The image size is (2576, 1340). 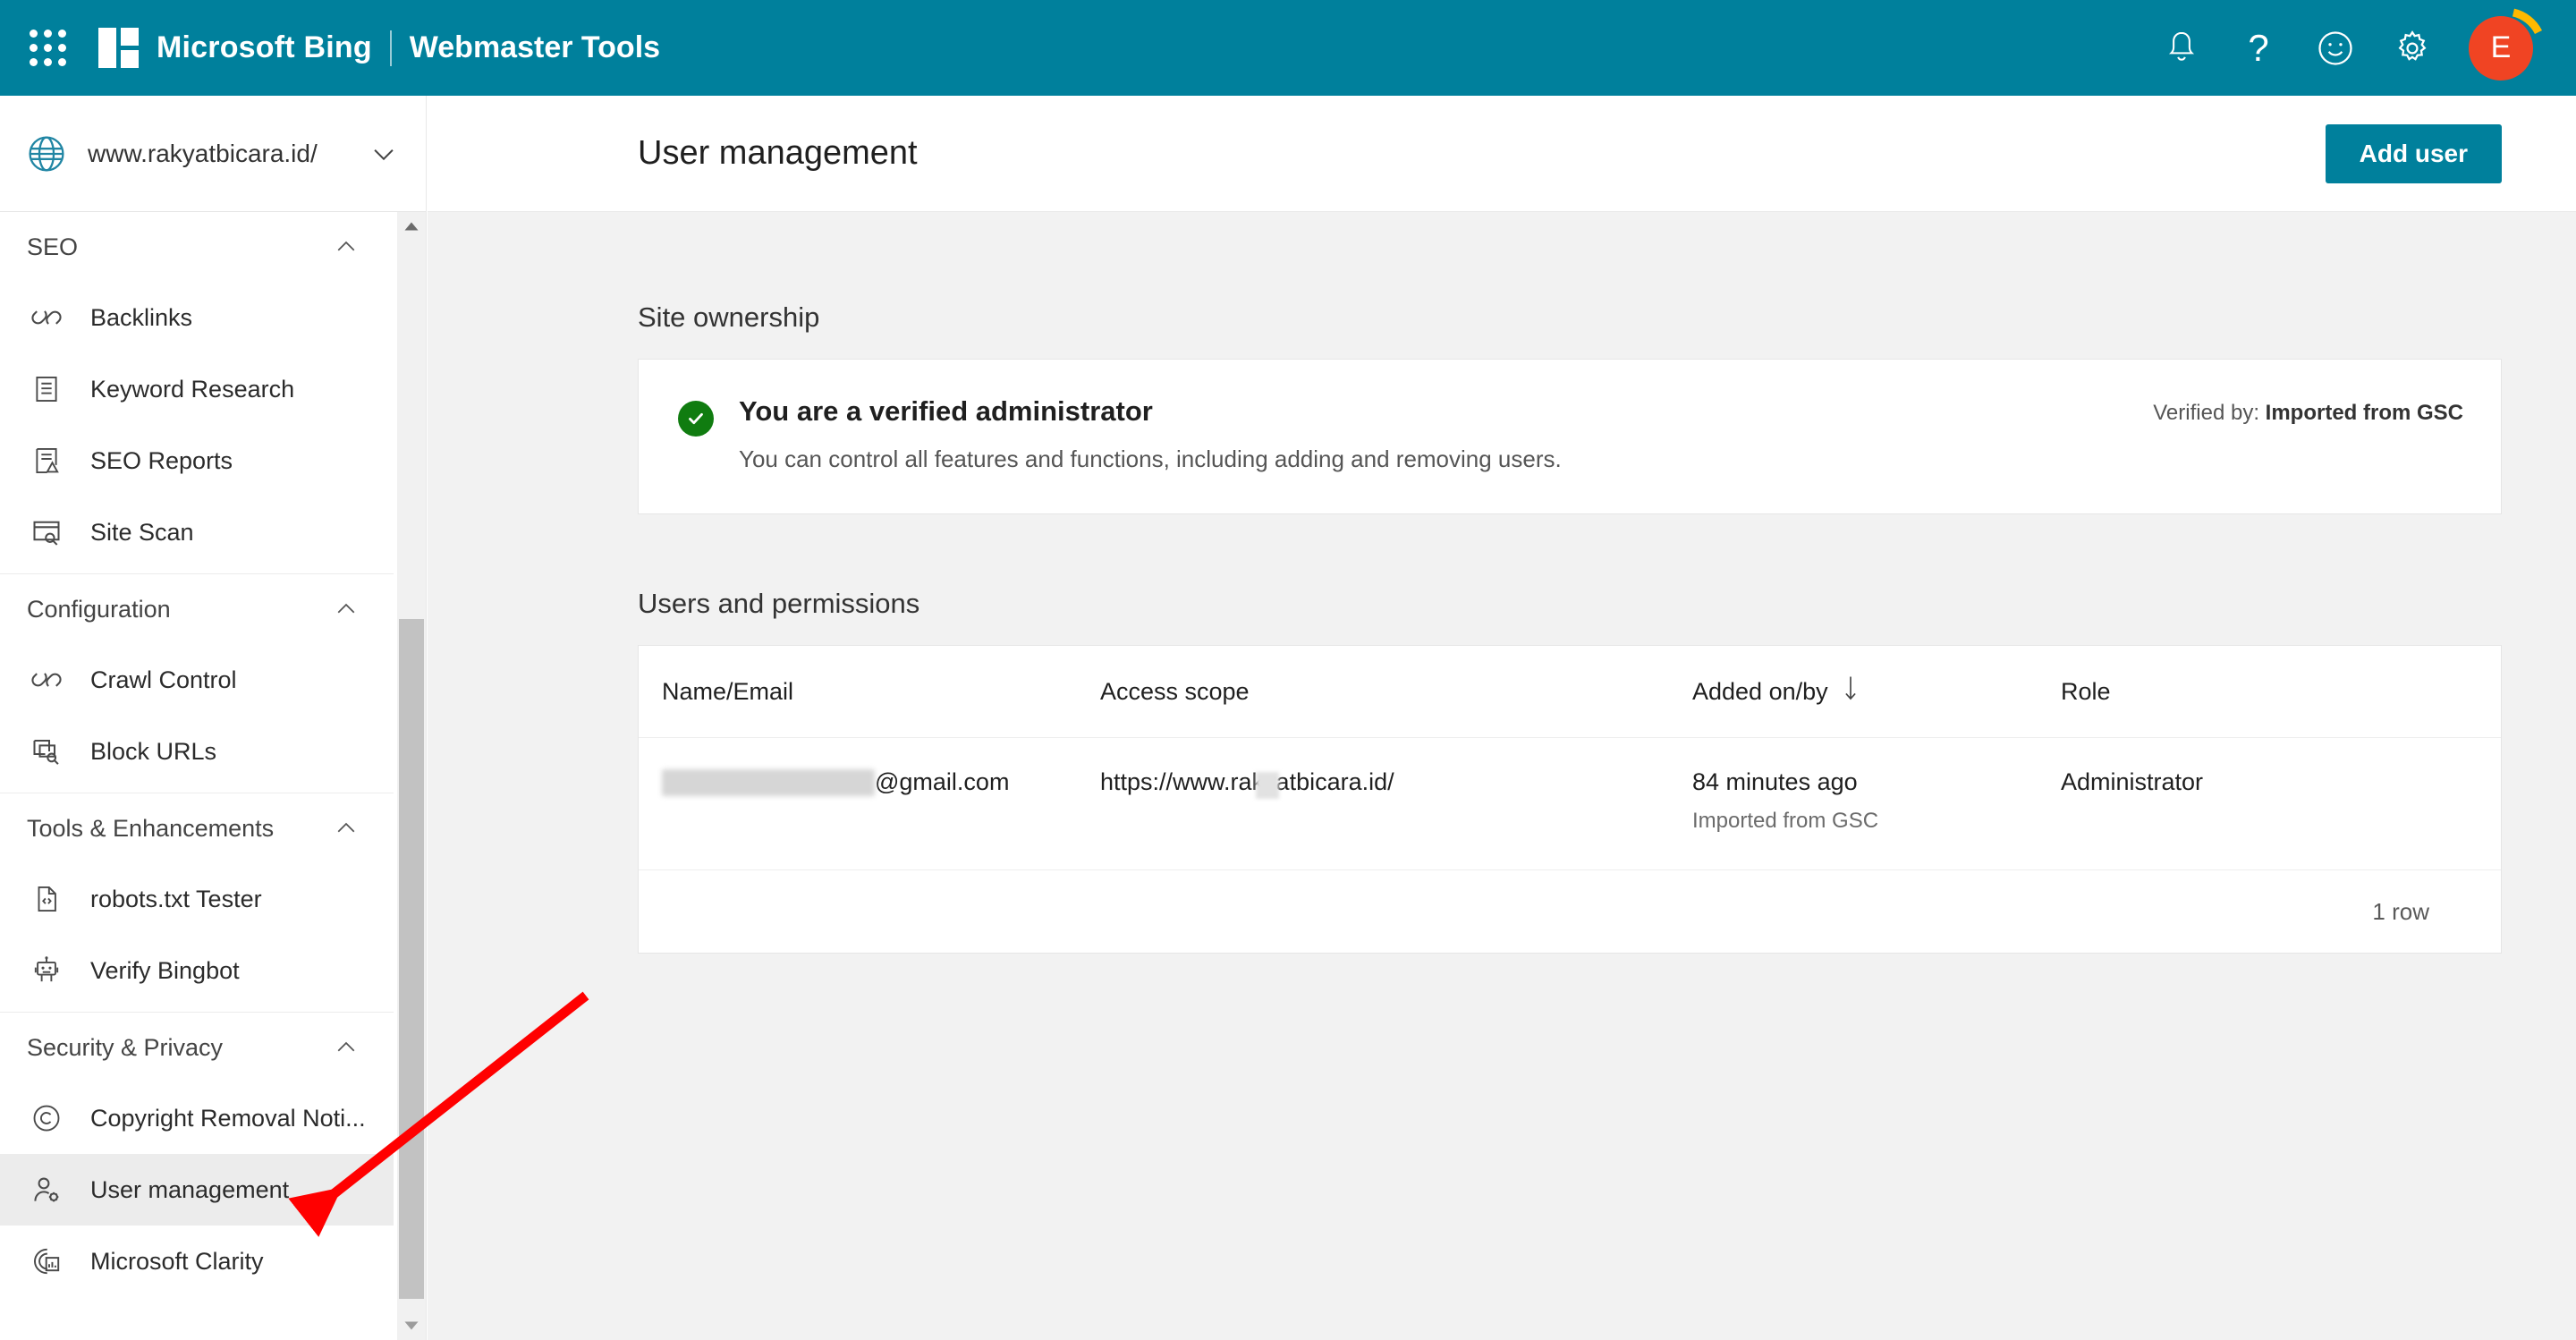 I want to click on help-icon: ?, so click(x=2258, y=48).